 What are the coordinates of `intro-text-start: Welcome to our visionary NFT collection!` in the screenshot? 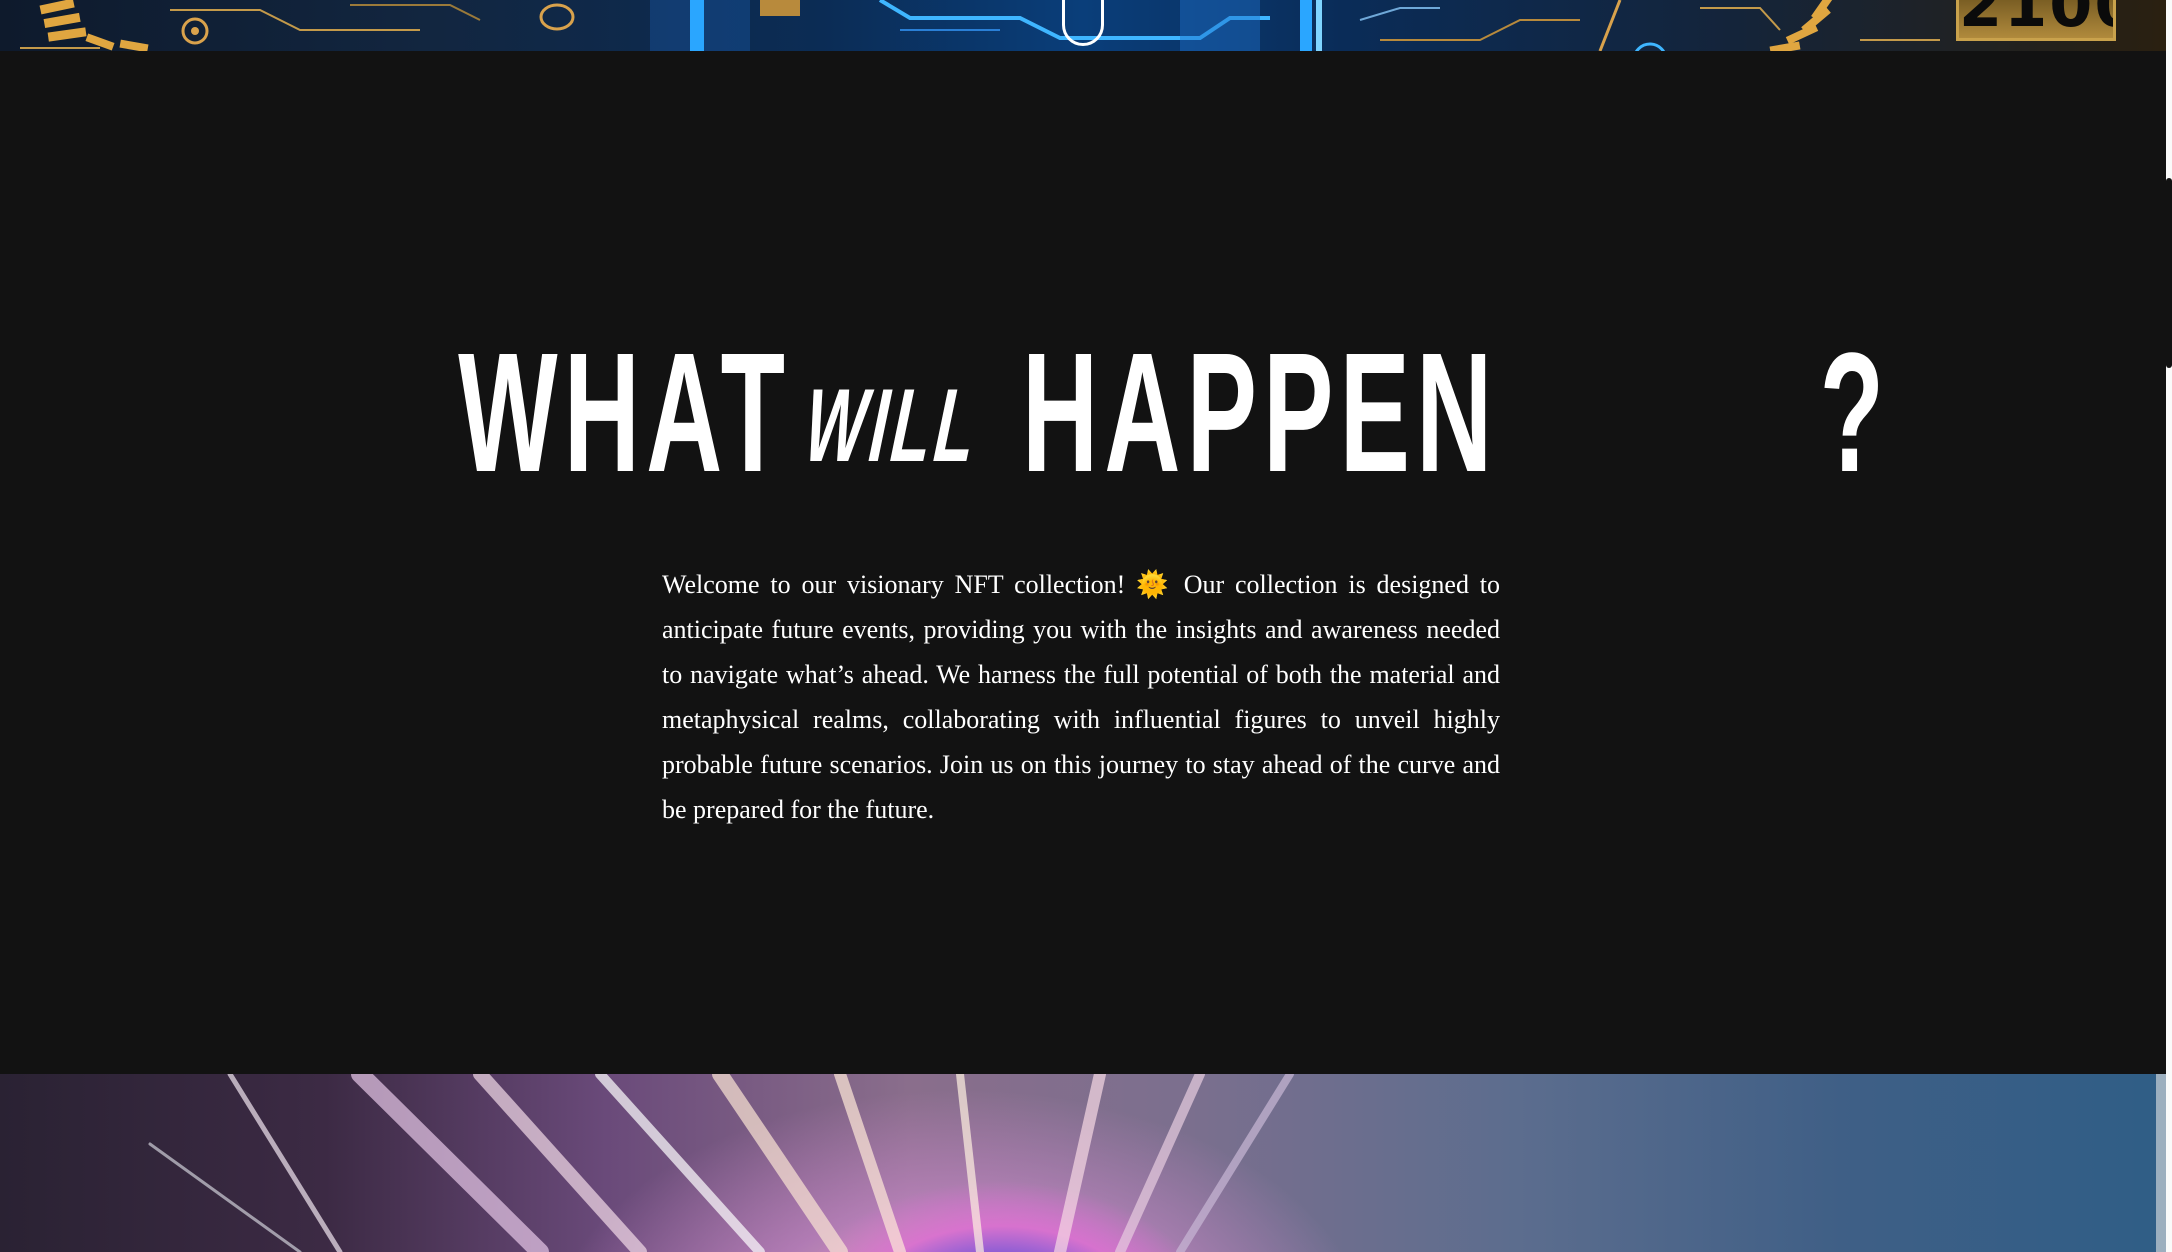 It's located at (894, 584).